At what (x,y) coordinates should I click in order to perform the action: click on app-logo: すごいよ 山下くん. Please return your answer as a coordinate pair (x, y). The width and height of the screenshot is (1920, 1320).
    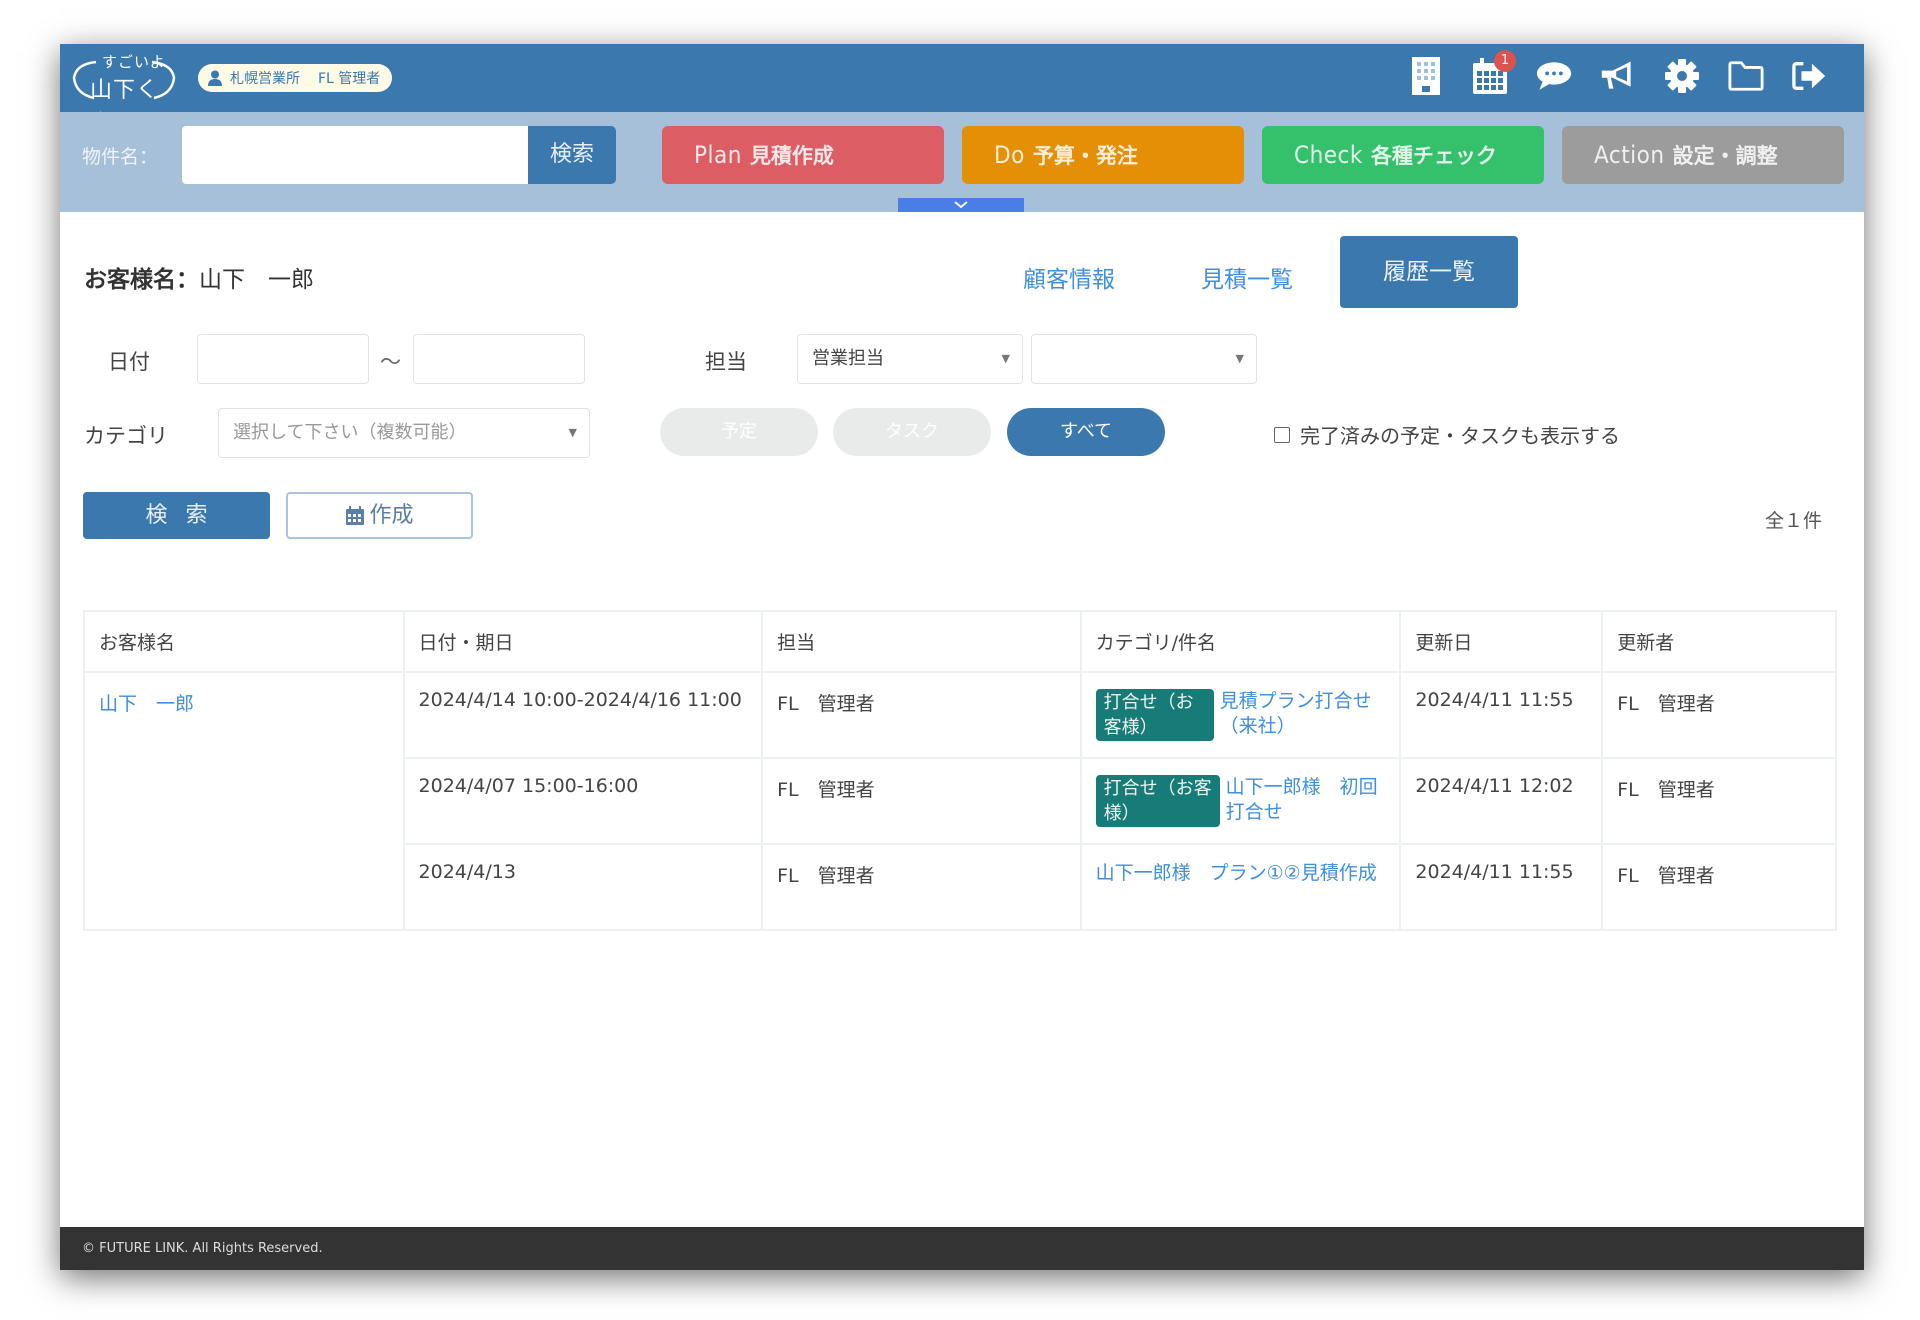
    Looking at the image, I should click on (124, 91).